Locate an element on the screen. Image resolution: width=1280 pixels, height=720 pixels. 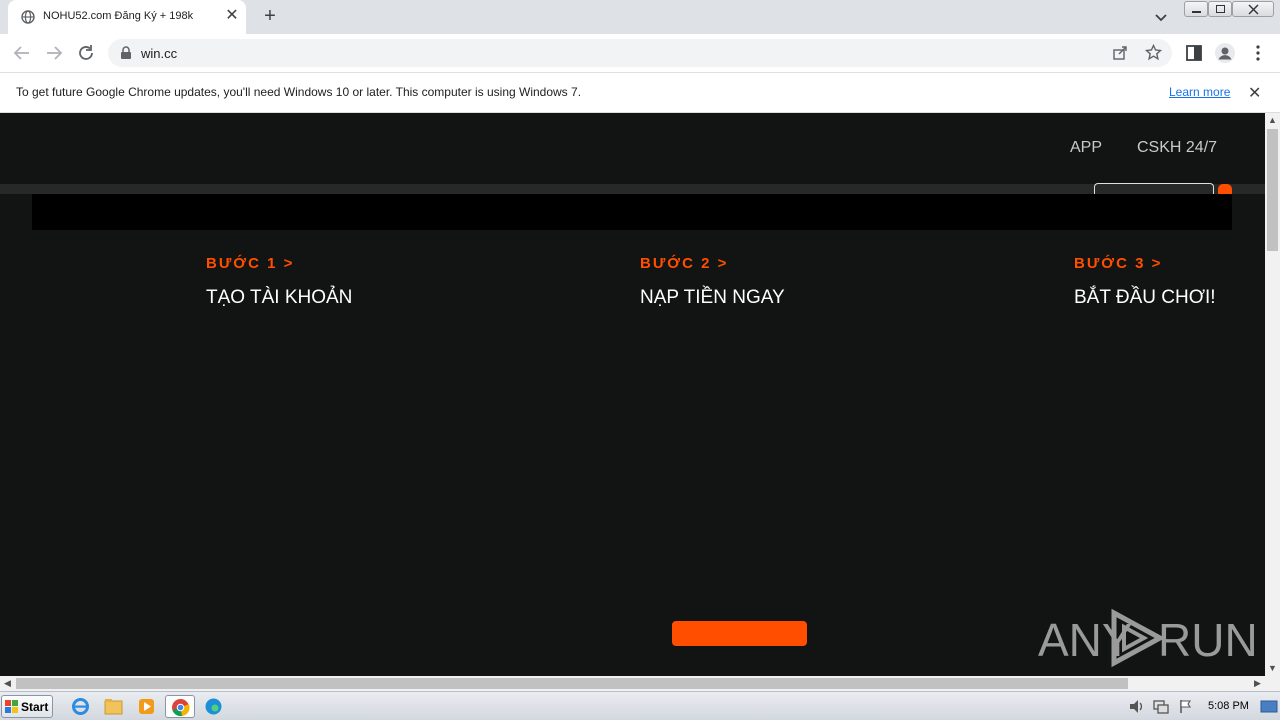
start-button: Start is located at coordinates (27, 706).